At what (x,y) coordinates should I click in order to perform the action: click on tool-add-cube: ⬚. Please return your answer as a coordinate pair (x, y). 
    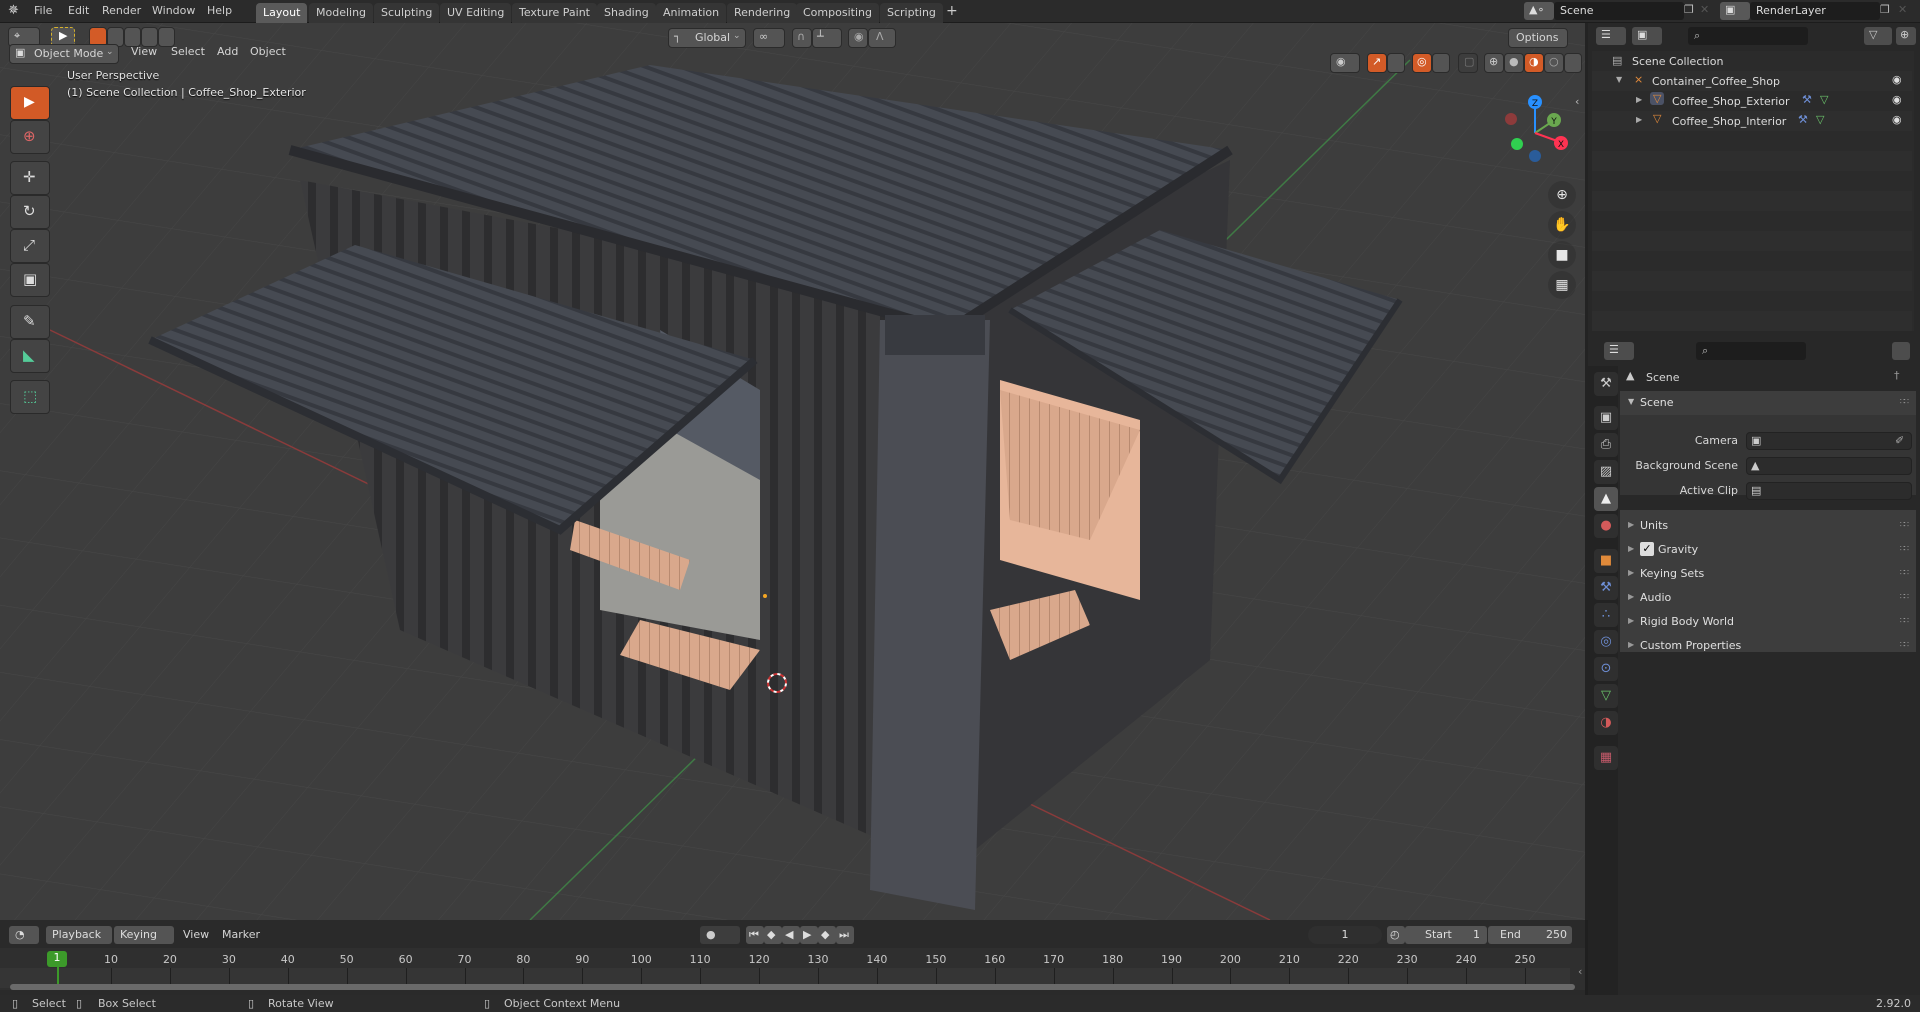
    Looking at the image, I should click on (30, 397).